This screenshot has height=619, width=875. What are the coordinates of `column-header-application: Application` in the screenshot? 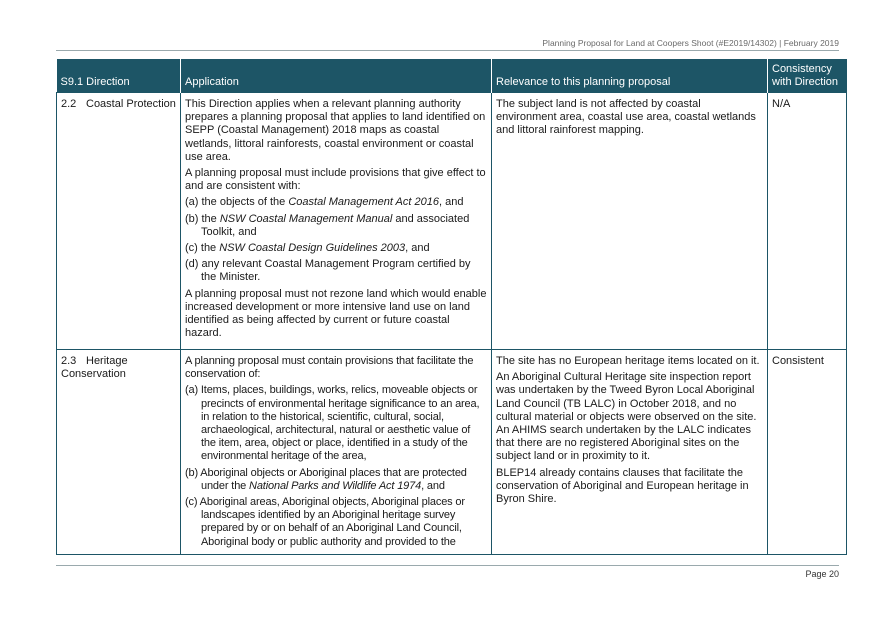 It's located at (336, 76).